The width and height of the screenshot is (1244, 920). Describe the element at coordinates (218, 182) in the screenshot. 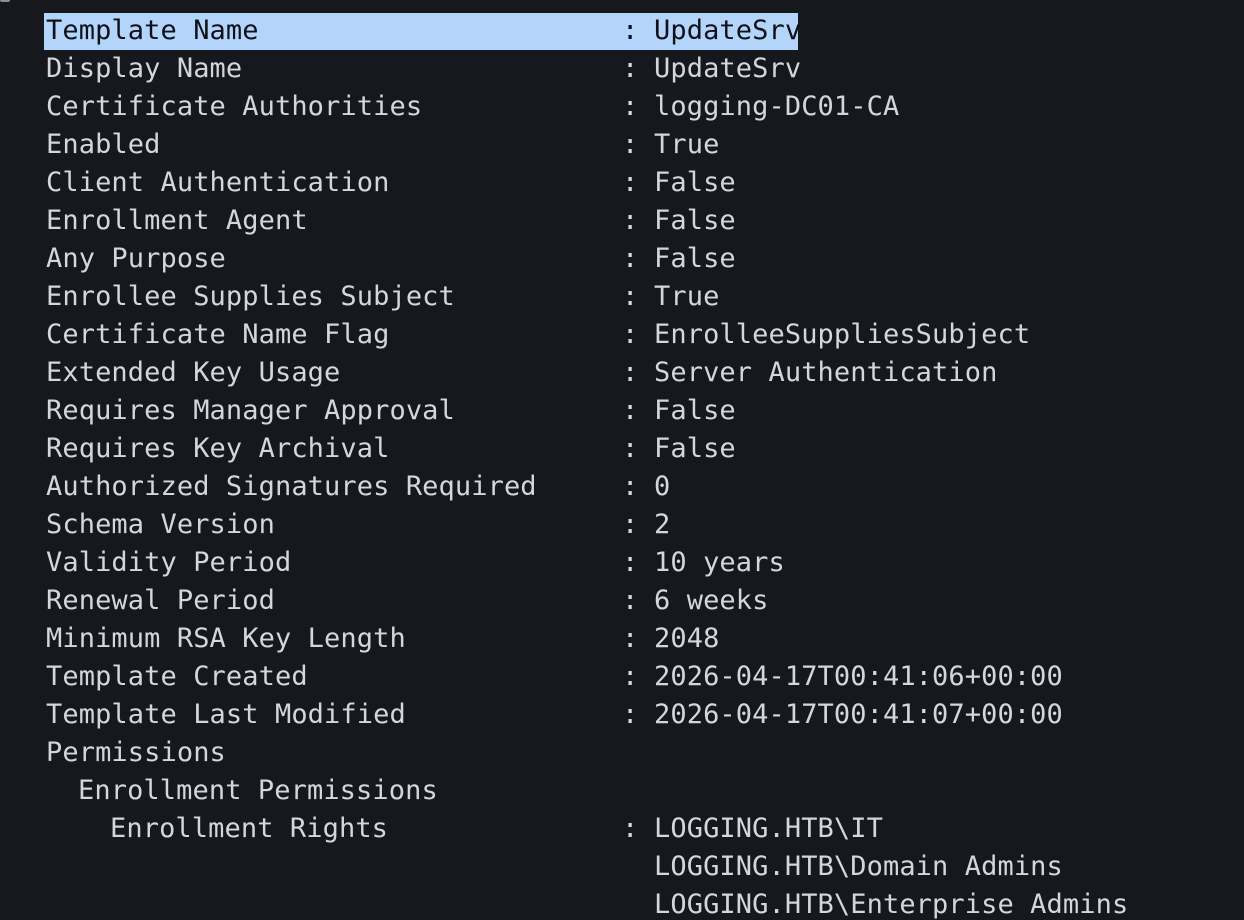

I see `field-label: Client Authentication` at that location.